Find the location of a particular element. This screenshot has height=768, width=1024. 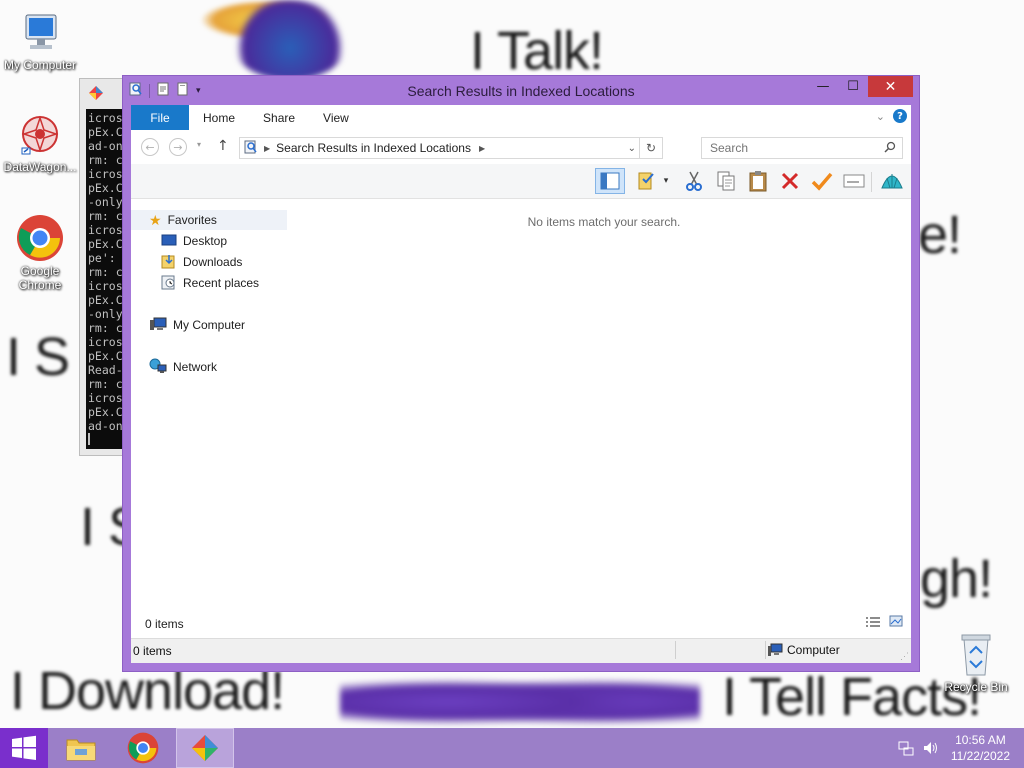

status-zone: Computer is located at coordinates (803, 650).